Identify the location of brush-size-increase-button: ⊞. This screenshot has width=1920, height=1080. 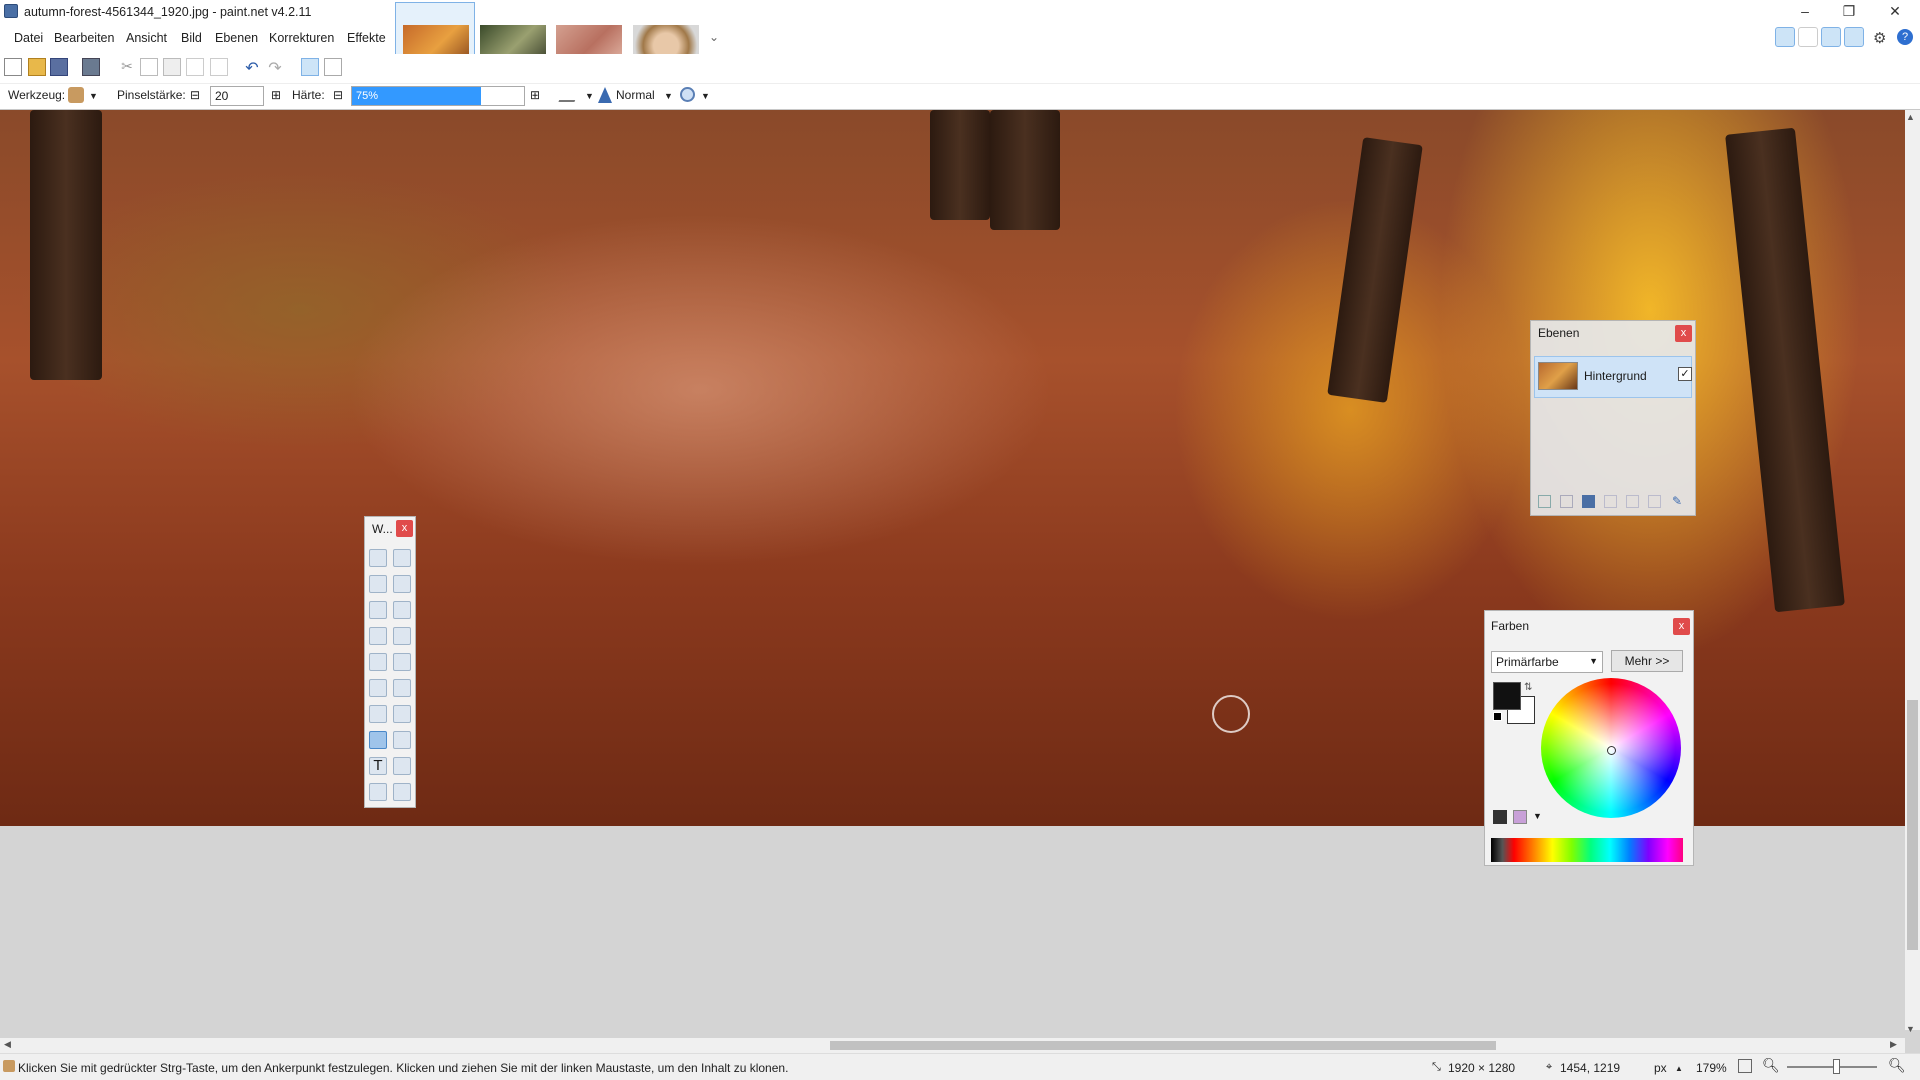
(276, 95).